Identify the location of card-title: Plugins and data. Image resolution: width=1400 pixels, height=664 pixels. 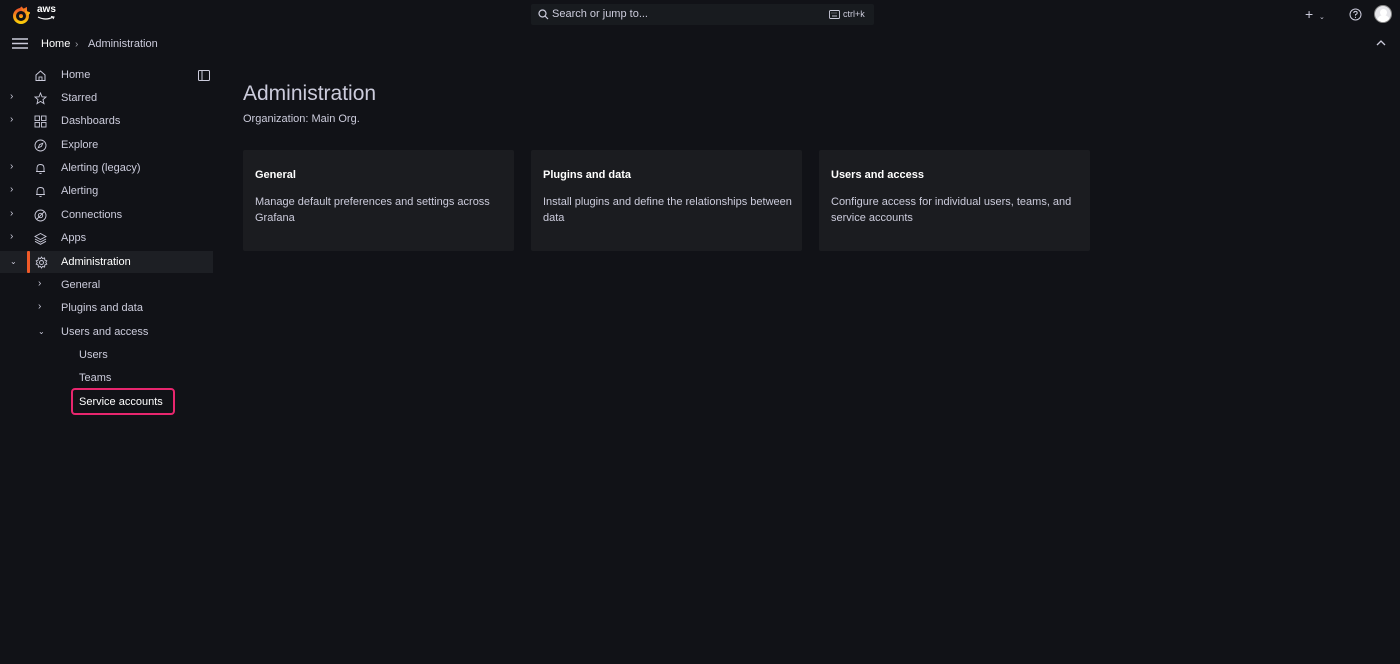
(587, 175).